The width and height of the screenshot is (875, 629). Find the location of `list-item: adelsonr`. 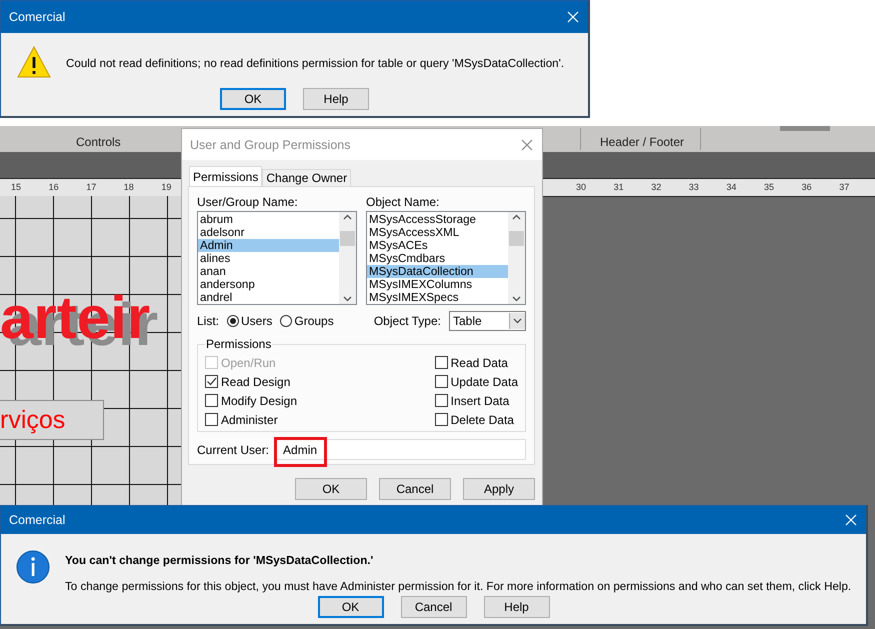

list-item: adelsonr is located at coordinates (268, 232).